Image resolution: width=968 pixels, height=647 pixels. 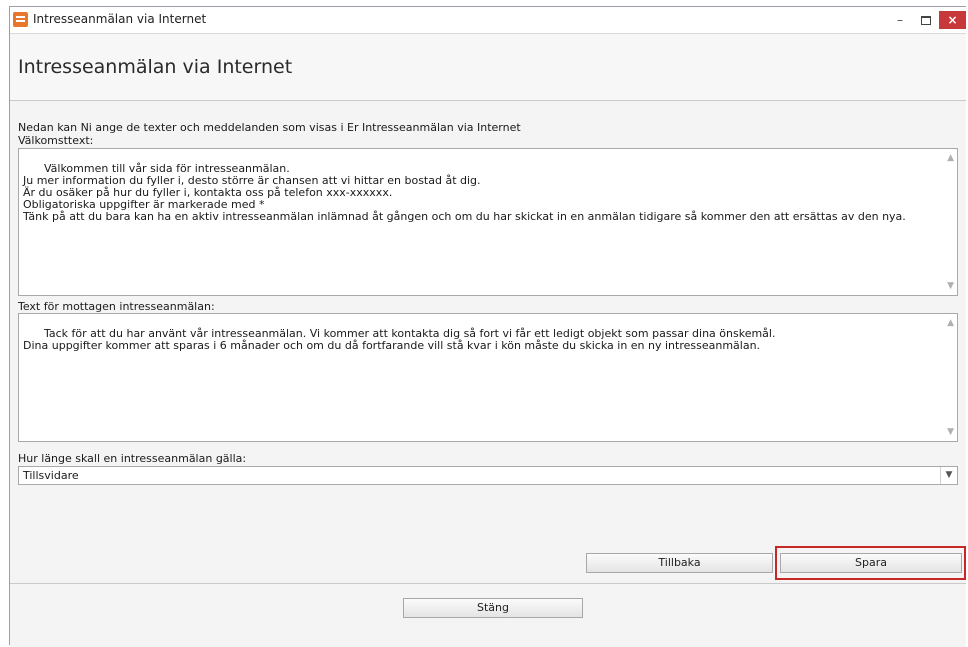 I want to click on welcome-label: Välkomsttext:, so click(x=56, y=140).